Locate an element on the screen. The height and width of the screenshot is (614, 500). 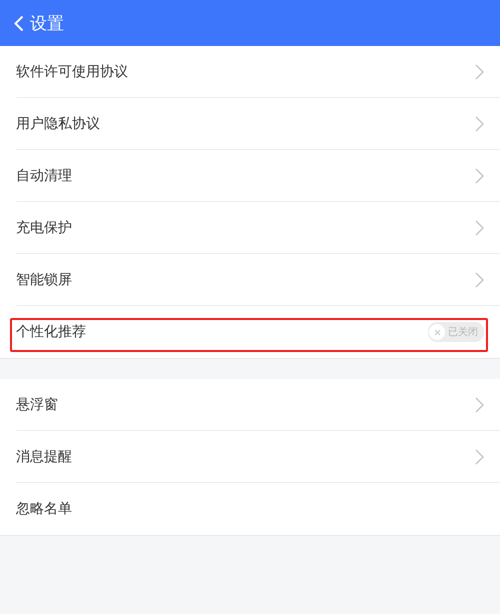
setting-label: 悬浮窗 is located at coordinates (37, 405).